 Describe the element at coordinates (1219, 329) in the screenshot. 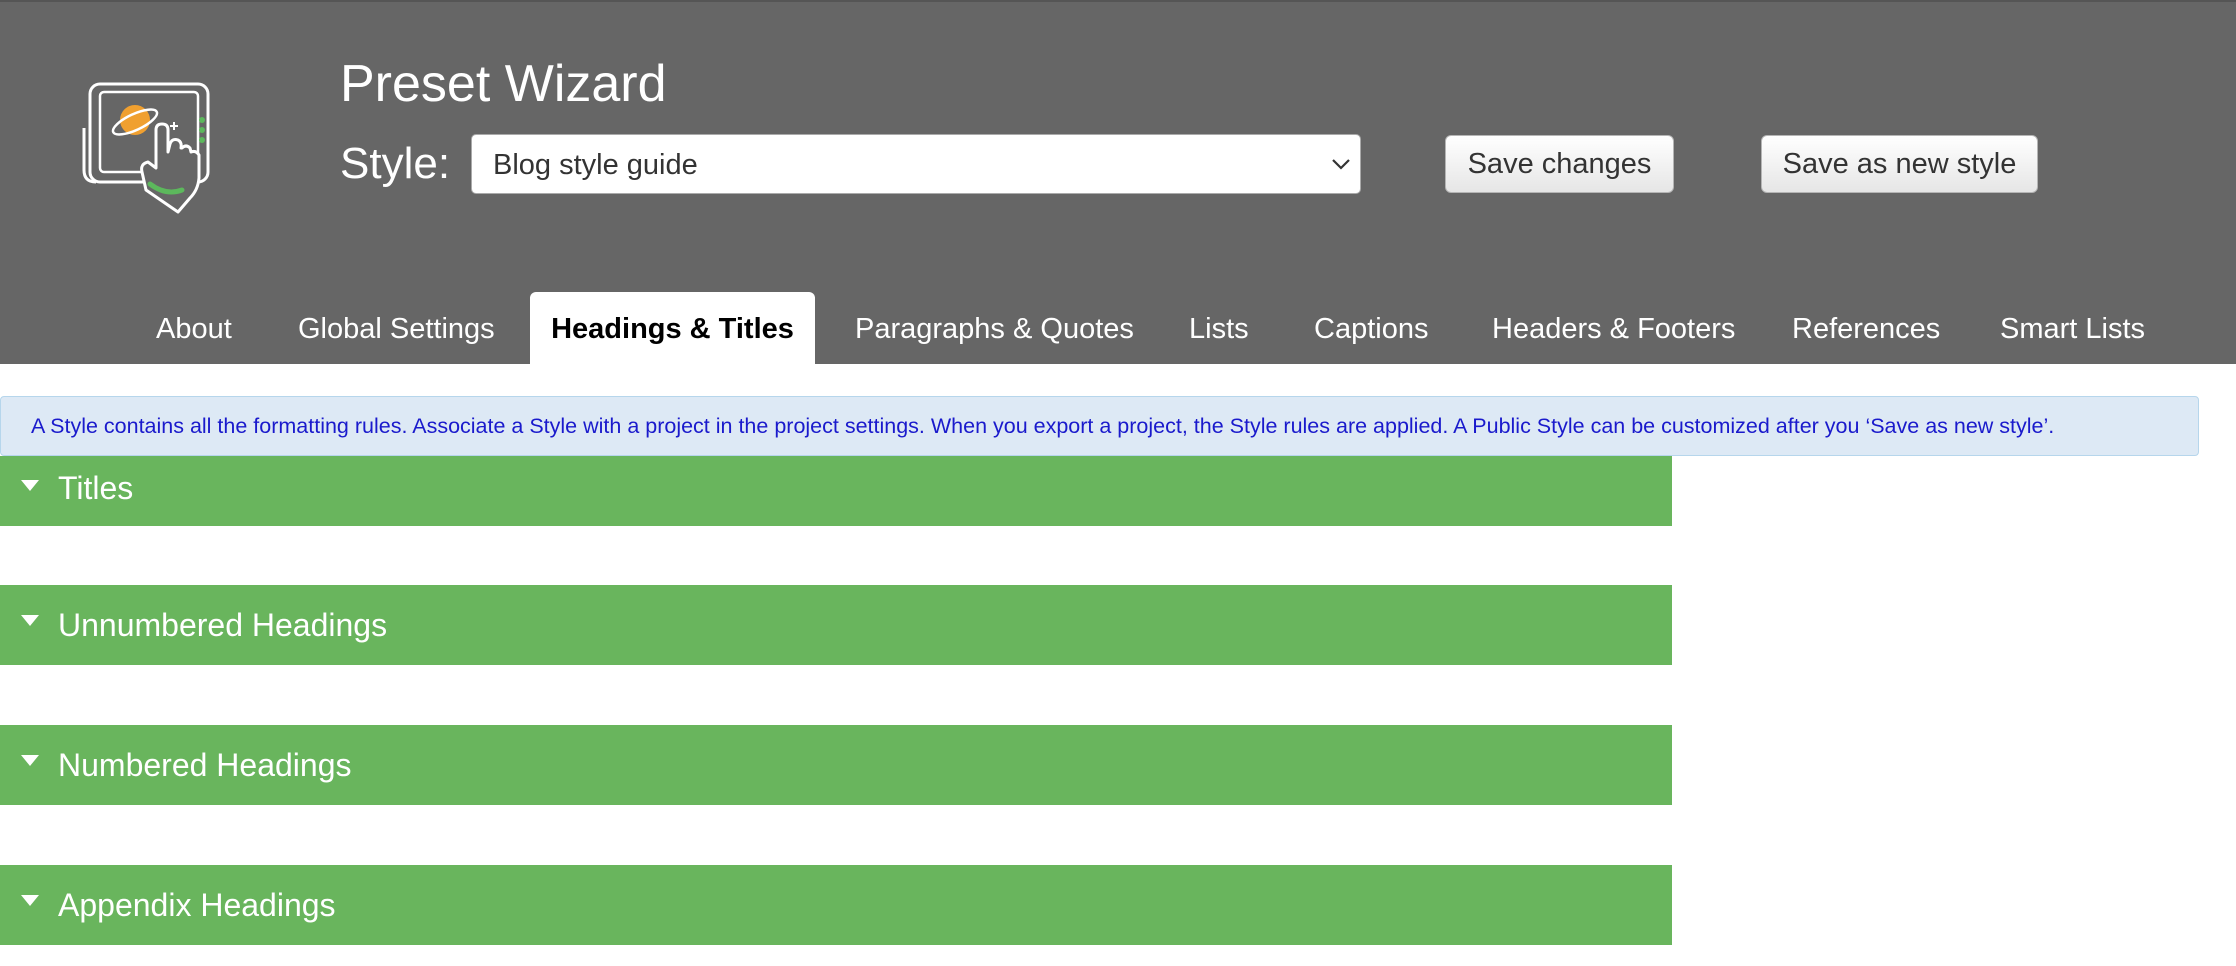

I see `tab-lists: Lists` at that location.